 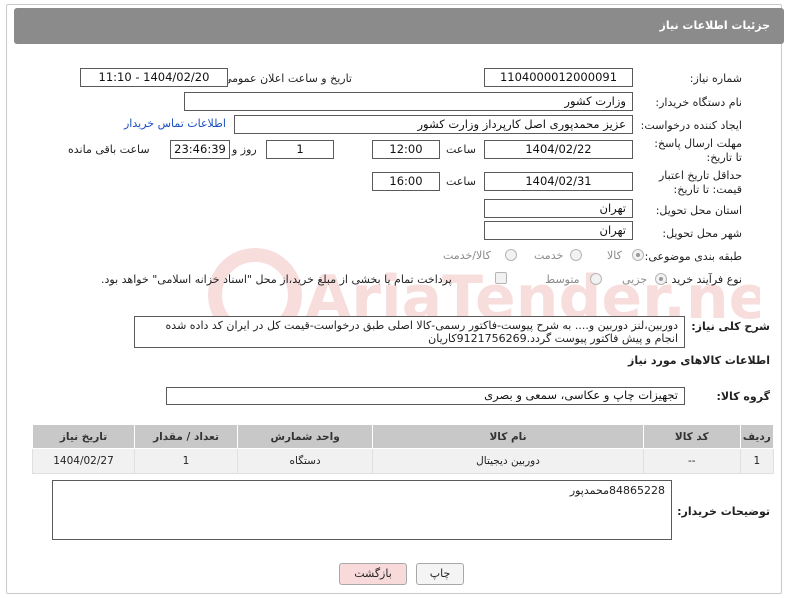 What do you see at coordinates (425, 396) in the screenshot?
I see `goods-group-field: تجهیزات چاپ و عکاسی، سمعی و بصری` at bounding box center [425, 396].